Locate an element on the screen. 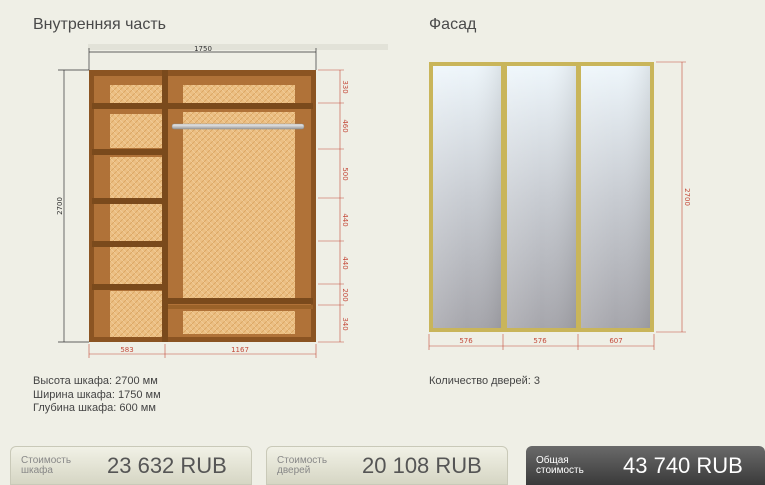 This screenshot has width=765, height=485. doors-cost-value: 20 108 RUB is located at coordinates (422, 465).